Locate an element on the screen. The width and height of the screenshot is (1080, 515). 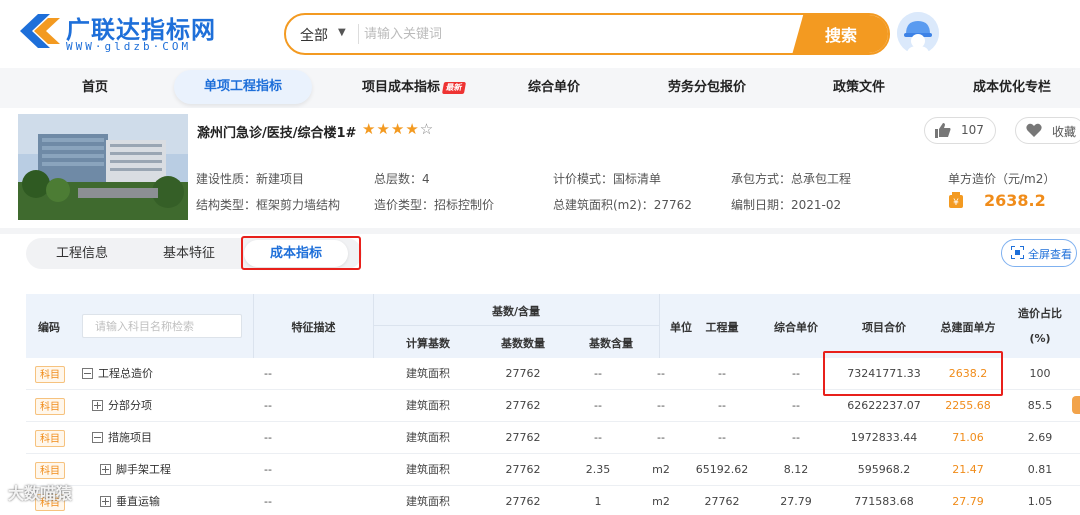
info-pricing-mode: 计价模式：国标清单 is located at coordinates (607, 179).